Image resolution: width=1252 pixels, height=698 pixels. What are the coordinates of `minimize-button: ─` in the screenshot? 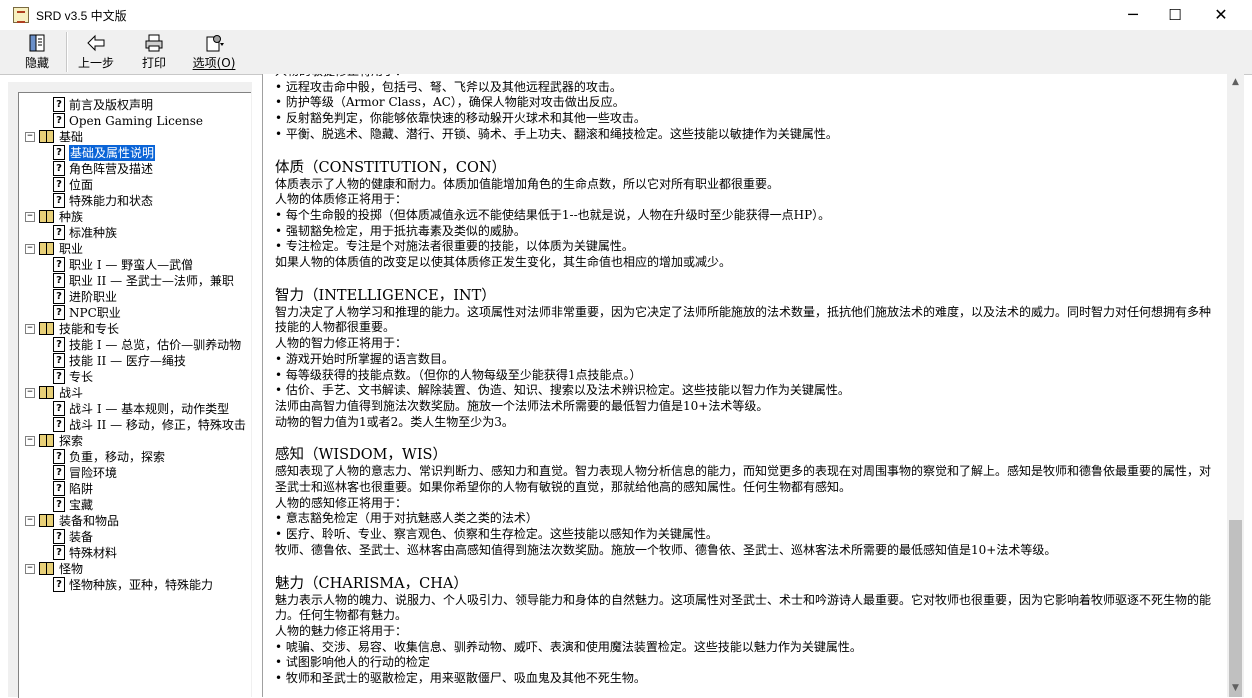 It's located at (1133, 15).